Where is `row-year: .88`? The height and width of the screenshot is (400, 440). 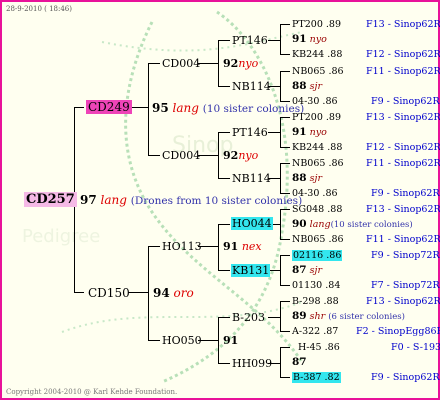
row-year: .88 is located at coordinates (335, 147).